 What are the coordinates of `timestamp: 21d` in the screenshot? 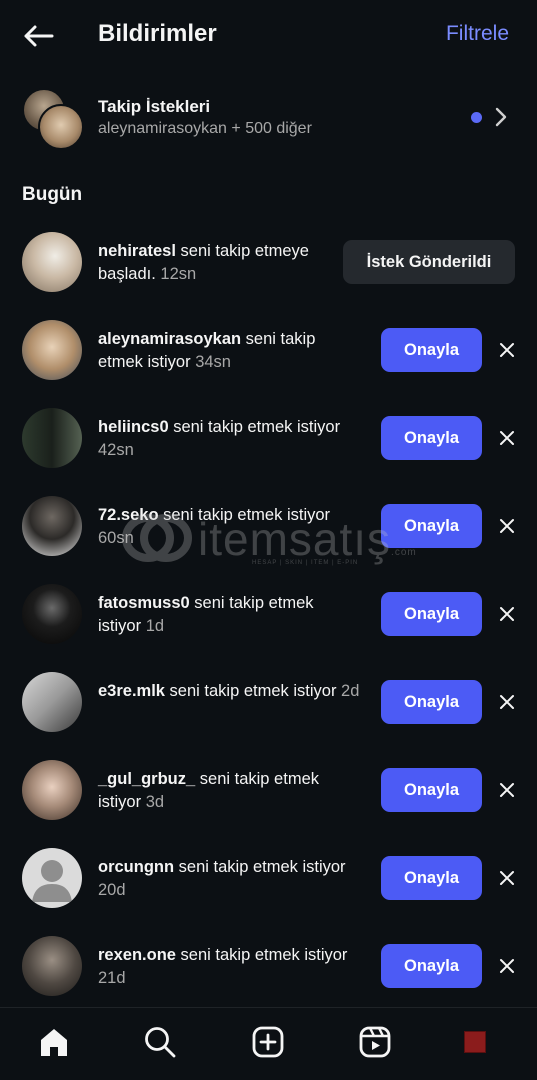 It's located at (112, 978).